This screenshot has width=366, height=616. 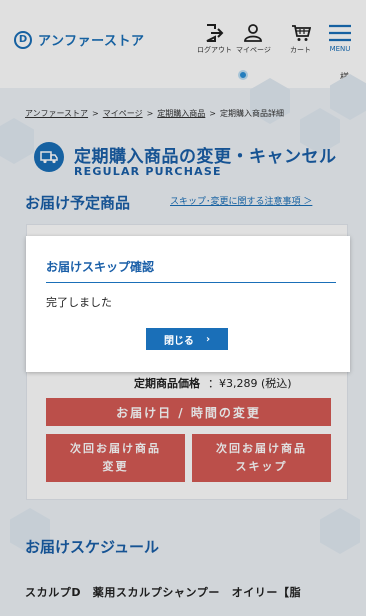 I want to click on modal-close-button: 閉じる ›, so click(x=187, y=339).